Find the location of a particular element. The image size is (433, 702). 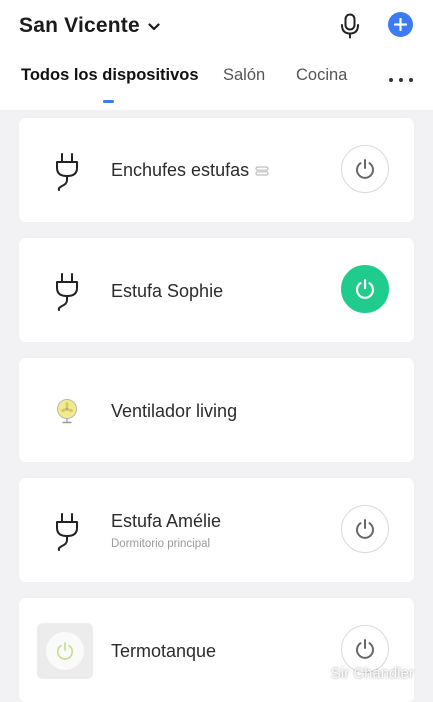

active-tab-indicator is located at coordinates (108, 101).